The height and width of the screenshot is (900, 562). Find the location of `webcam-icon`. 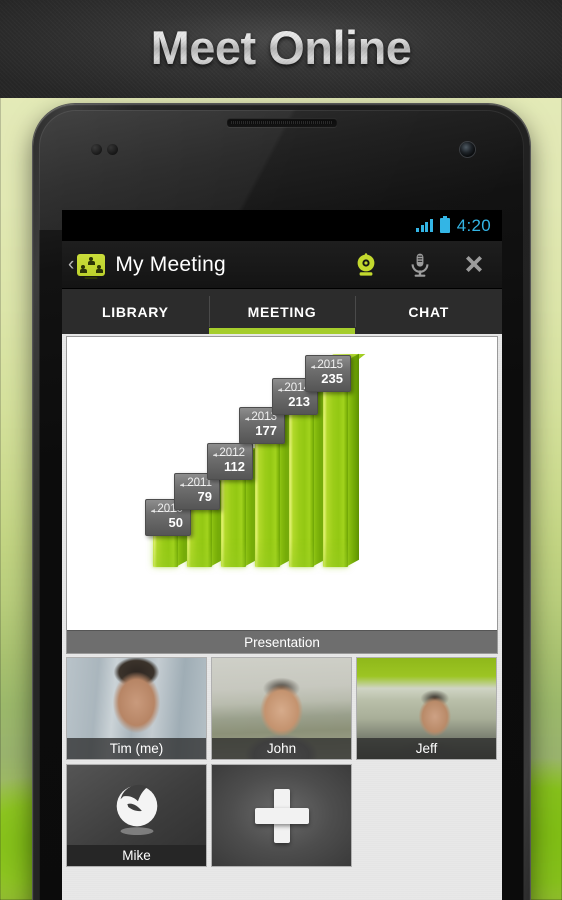

webcam-icon is located at coordinates (366, 264).